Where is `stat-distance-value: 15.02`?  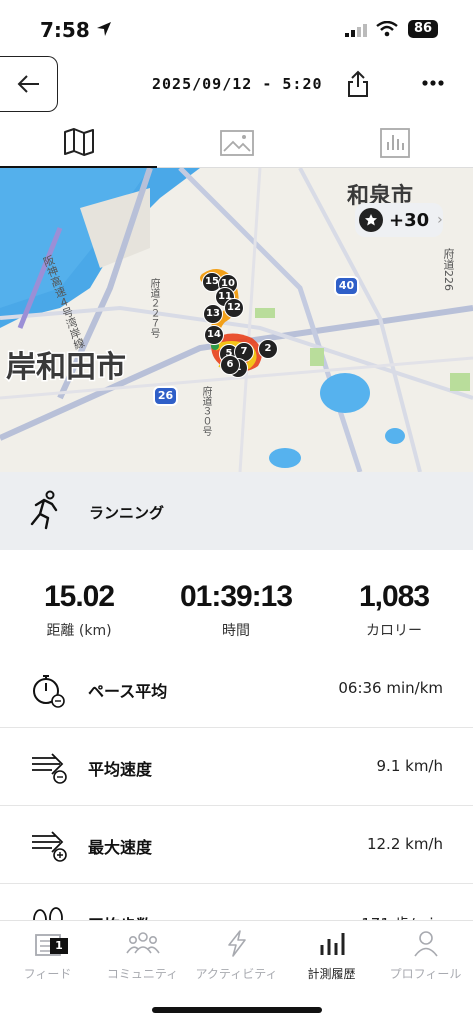
stat-distance-value: 15.02 is located at coordinates (79, 596).